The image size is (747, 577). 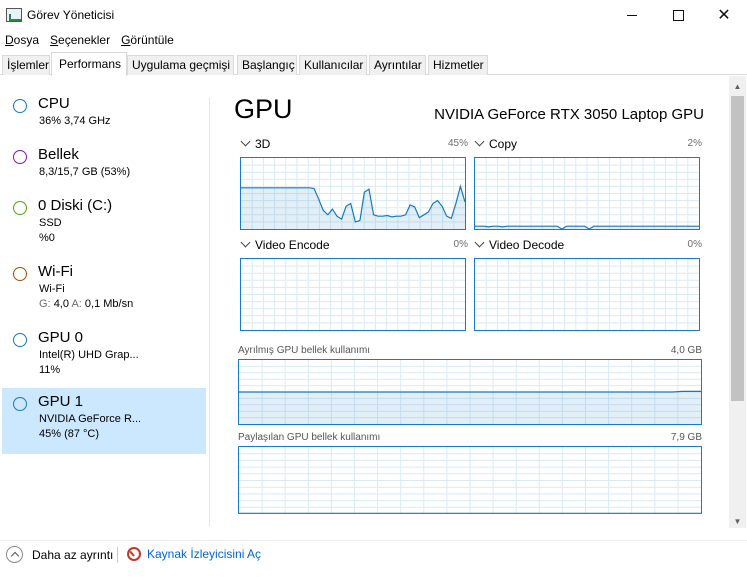 I want to click on sidebar-item-detail: 36% 3,74 GHz, so click(x=75, y=121).